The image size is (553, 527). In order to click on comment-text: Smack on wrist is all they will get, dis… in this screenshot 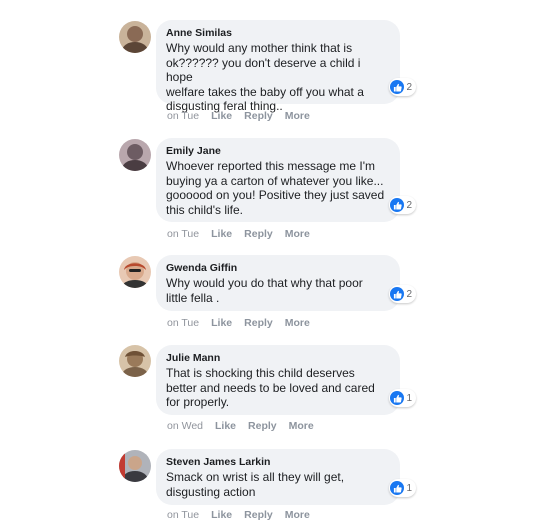, I will do `click(255, 484)`.